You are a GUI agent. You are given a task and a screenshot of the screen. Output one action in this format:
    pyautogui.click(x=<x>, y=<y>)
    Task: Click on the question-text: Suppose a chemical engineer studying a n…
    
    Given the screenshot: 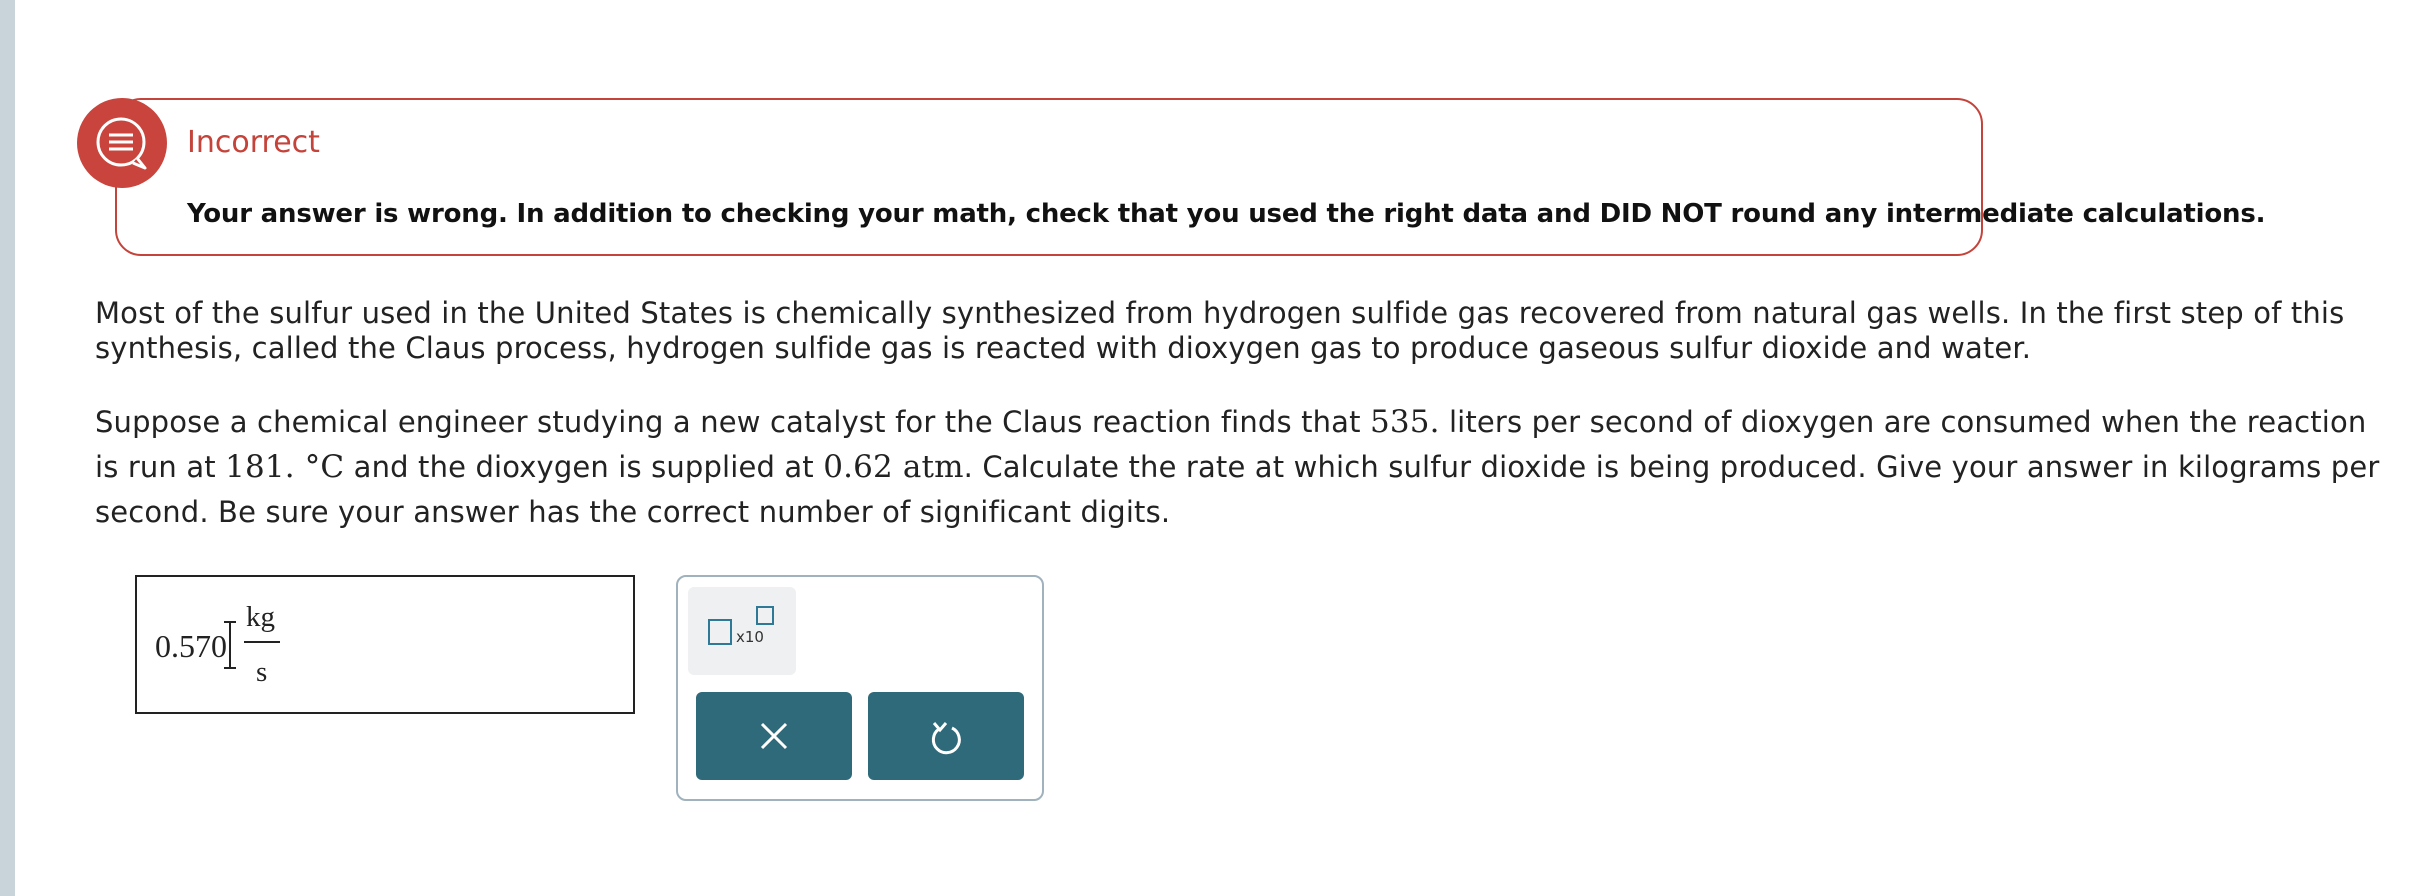 What is the action you would take?
    pyautogui.click(x=732, y=422)
    